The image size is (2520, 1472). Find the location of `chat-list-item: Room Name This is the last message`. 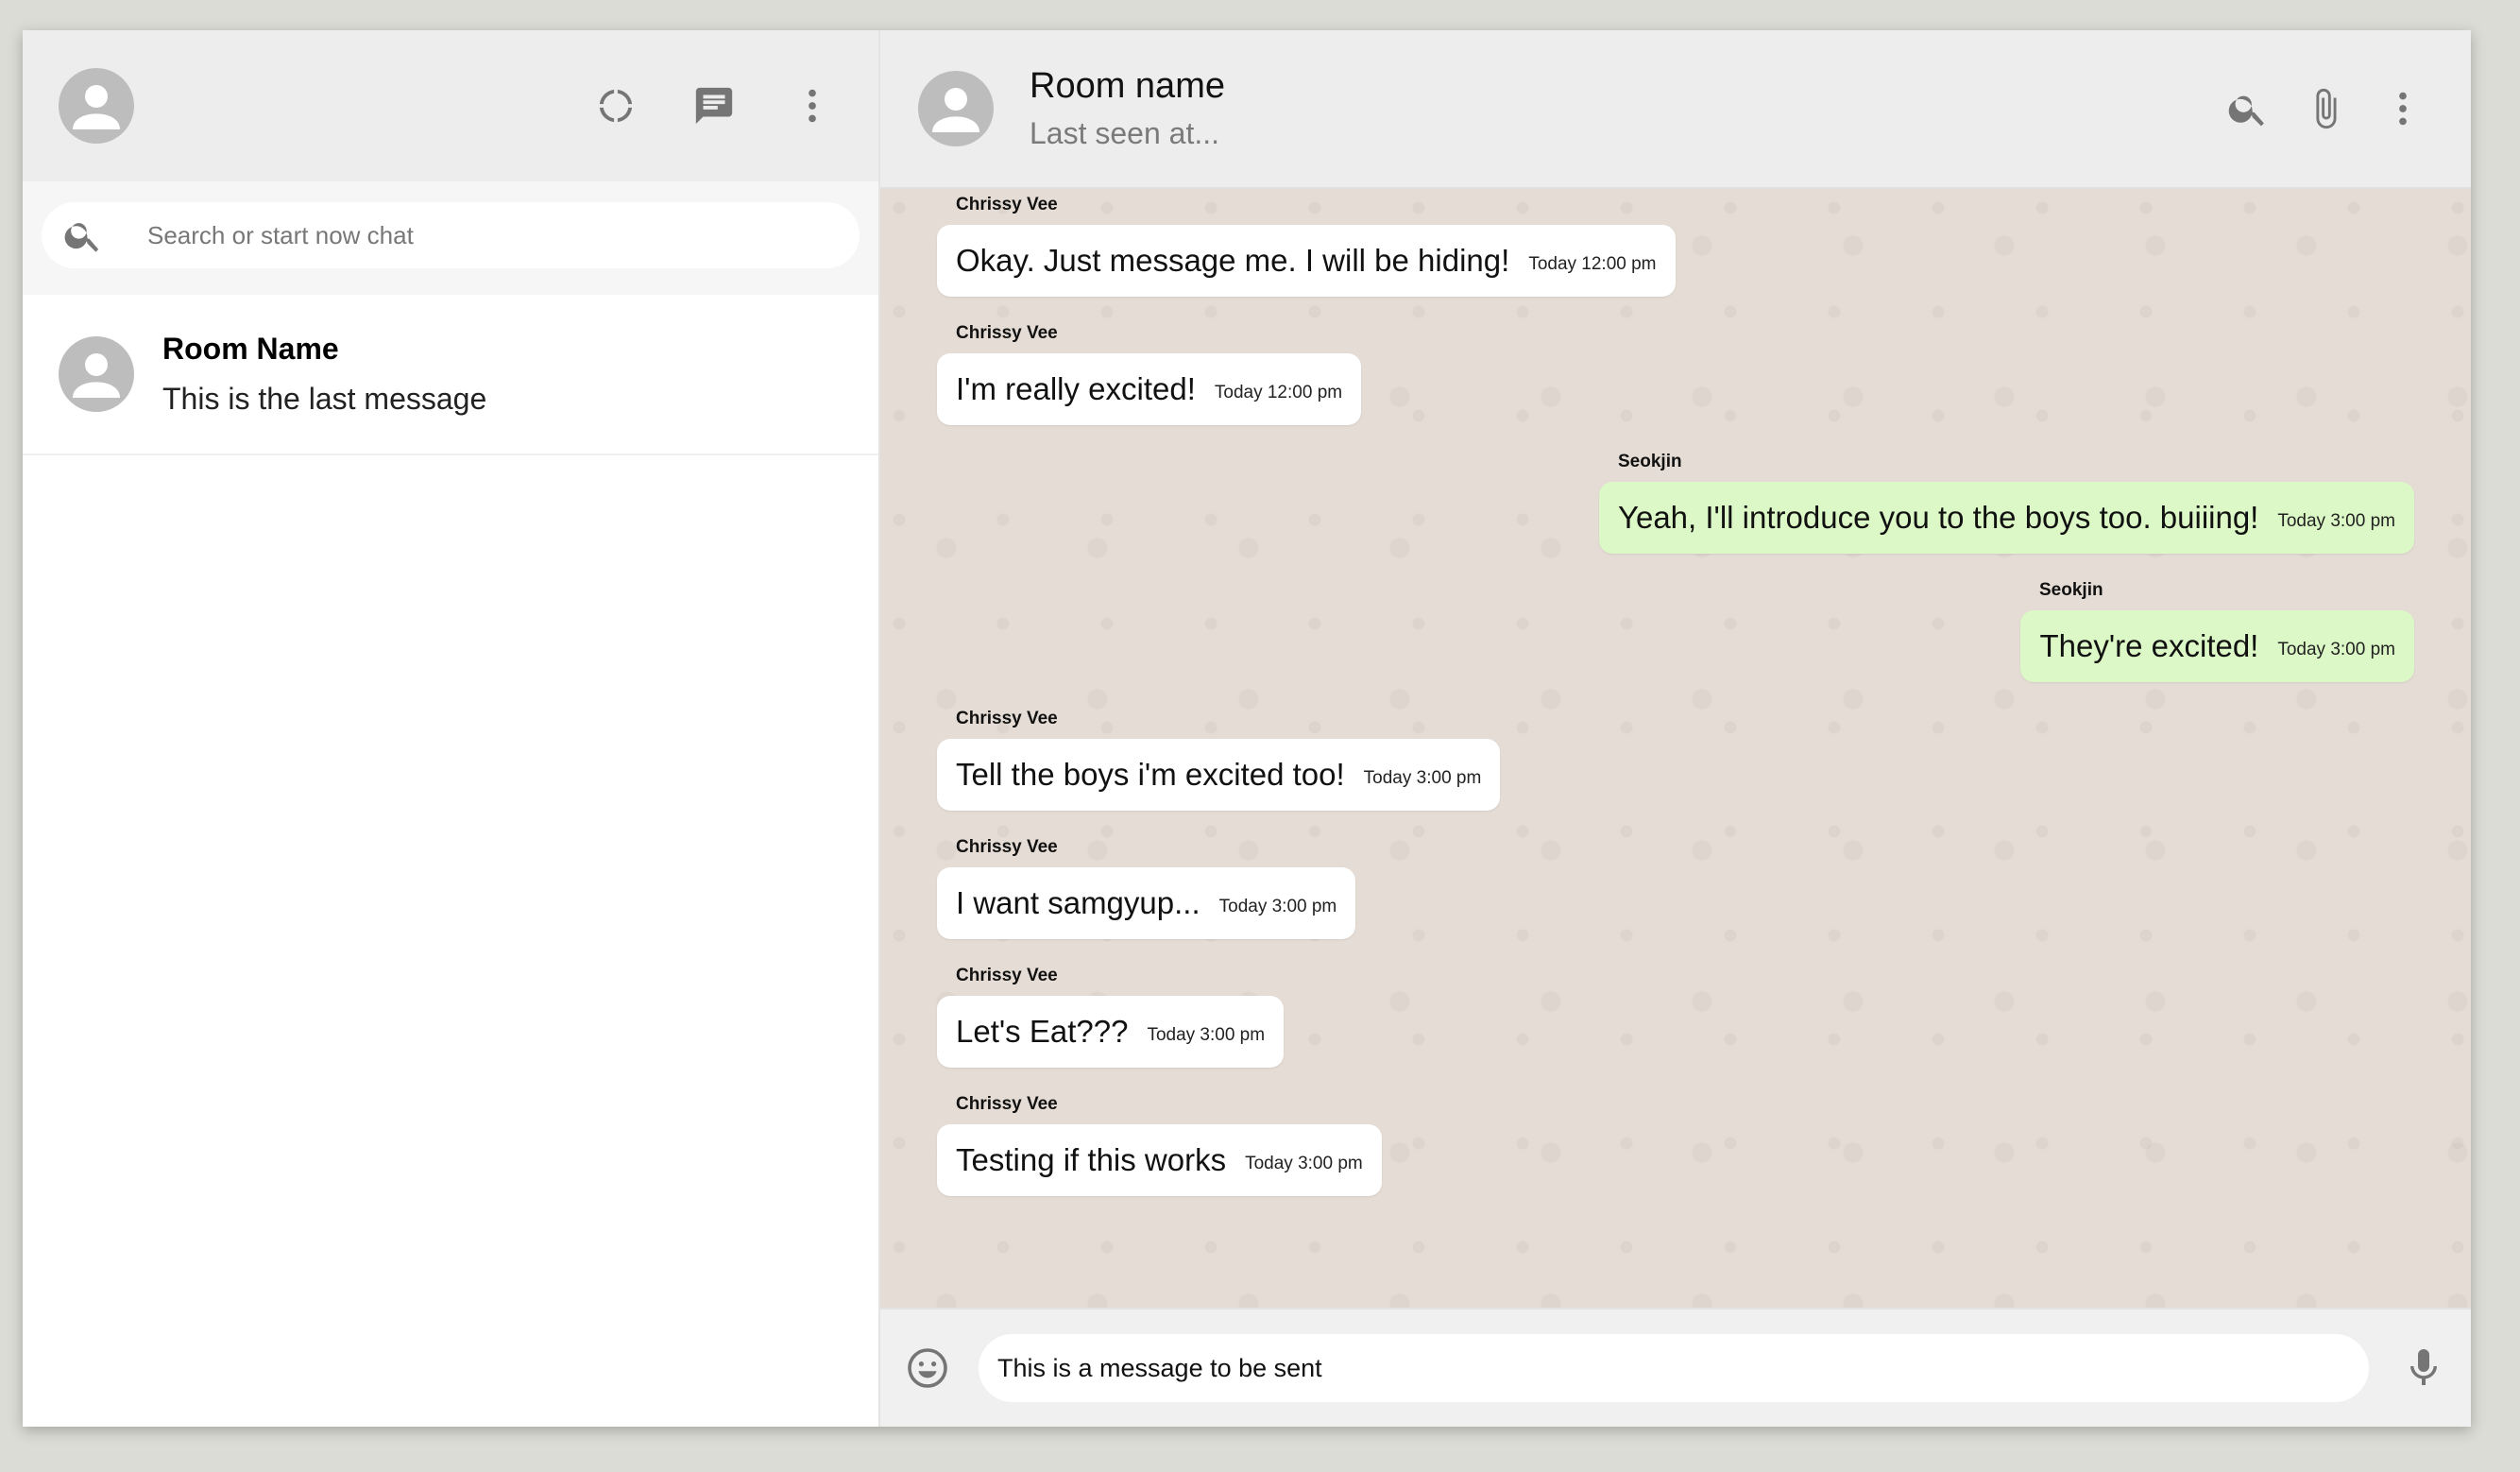

chat-list-item: Room Name This is the last message is located at coordinates (450, 375).